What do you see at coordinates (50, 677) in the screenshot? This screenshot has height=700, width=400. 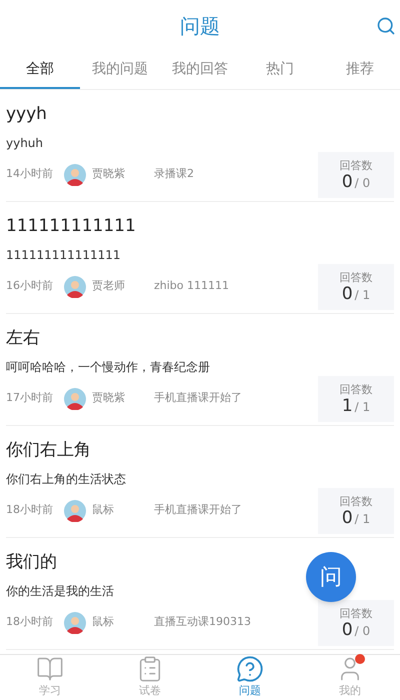 I see `nav-item: 学习` at bounding box center [50, 677].